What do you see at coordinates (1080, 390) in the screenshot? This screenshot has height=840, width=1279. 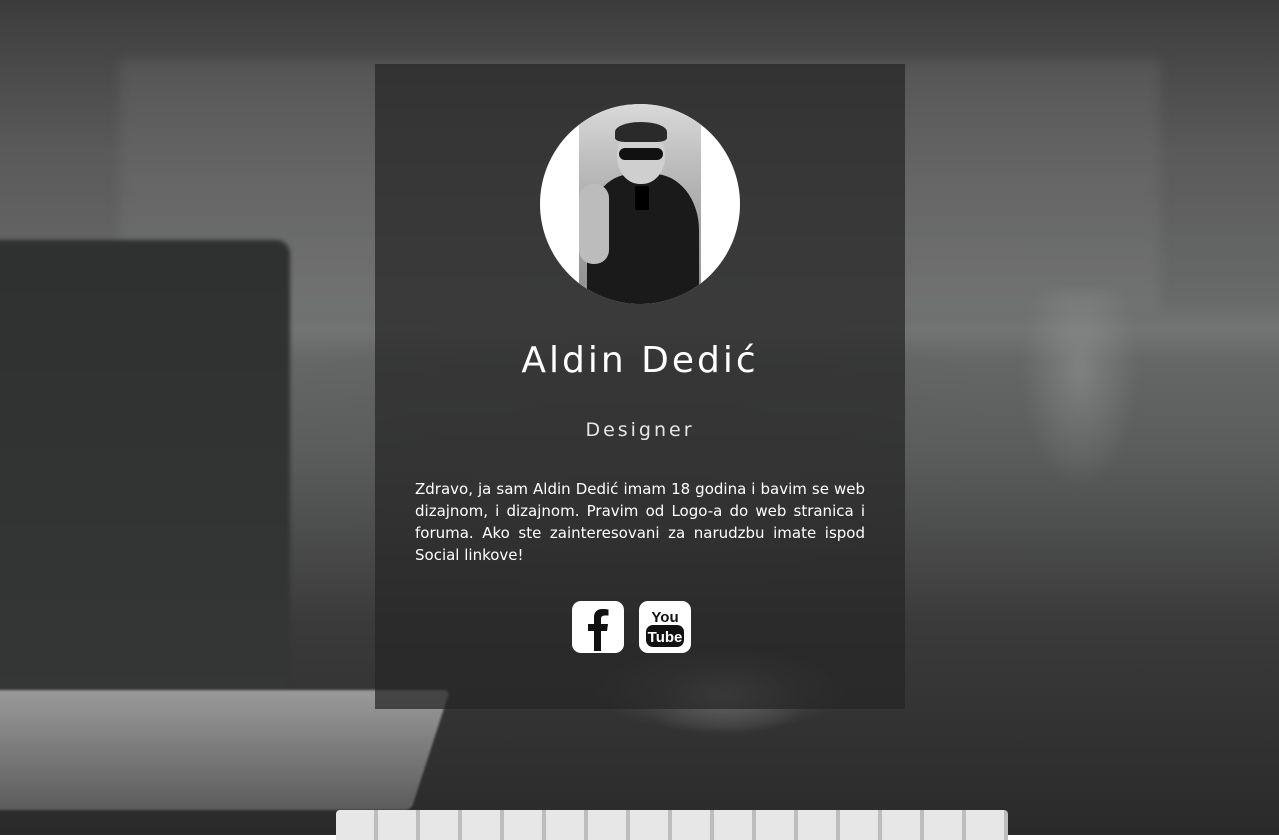 I see `background-glass` at bounding box center [1080, 390].